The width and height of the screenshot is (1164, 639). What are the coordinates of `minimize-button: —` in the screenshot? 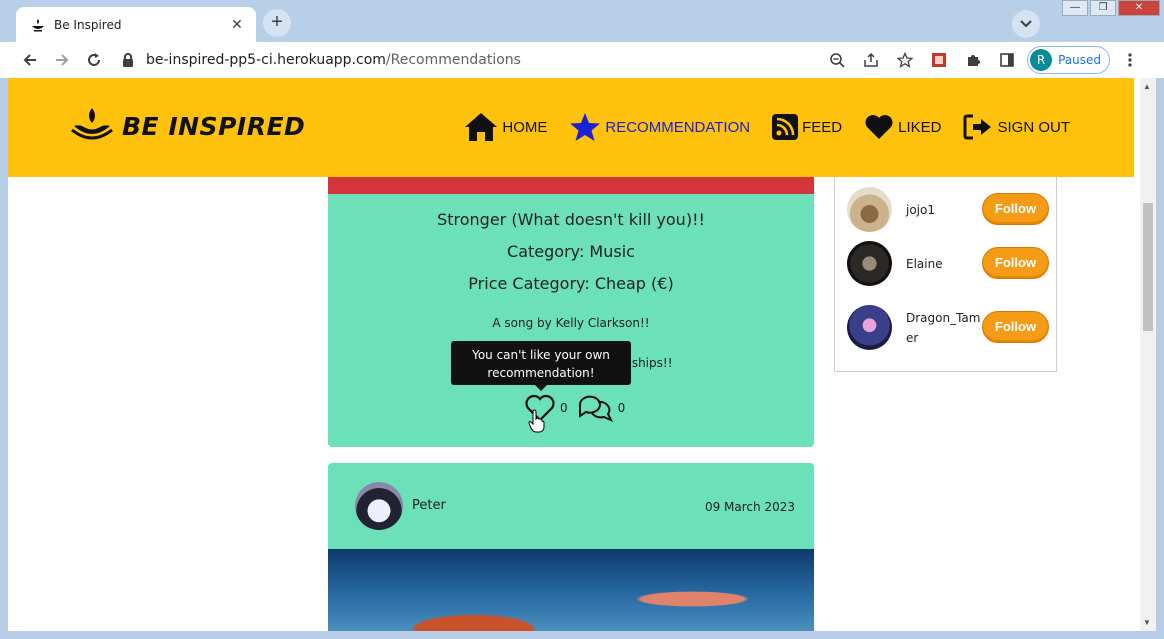 It's located at (1075, 8).